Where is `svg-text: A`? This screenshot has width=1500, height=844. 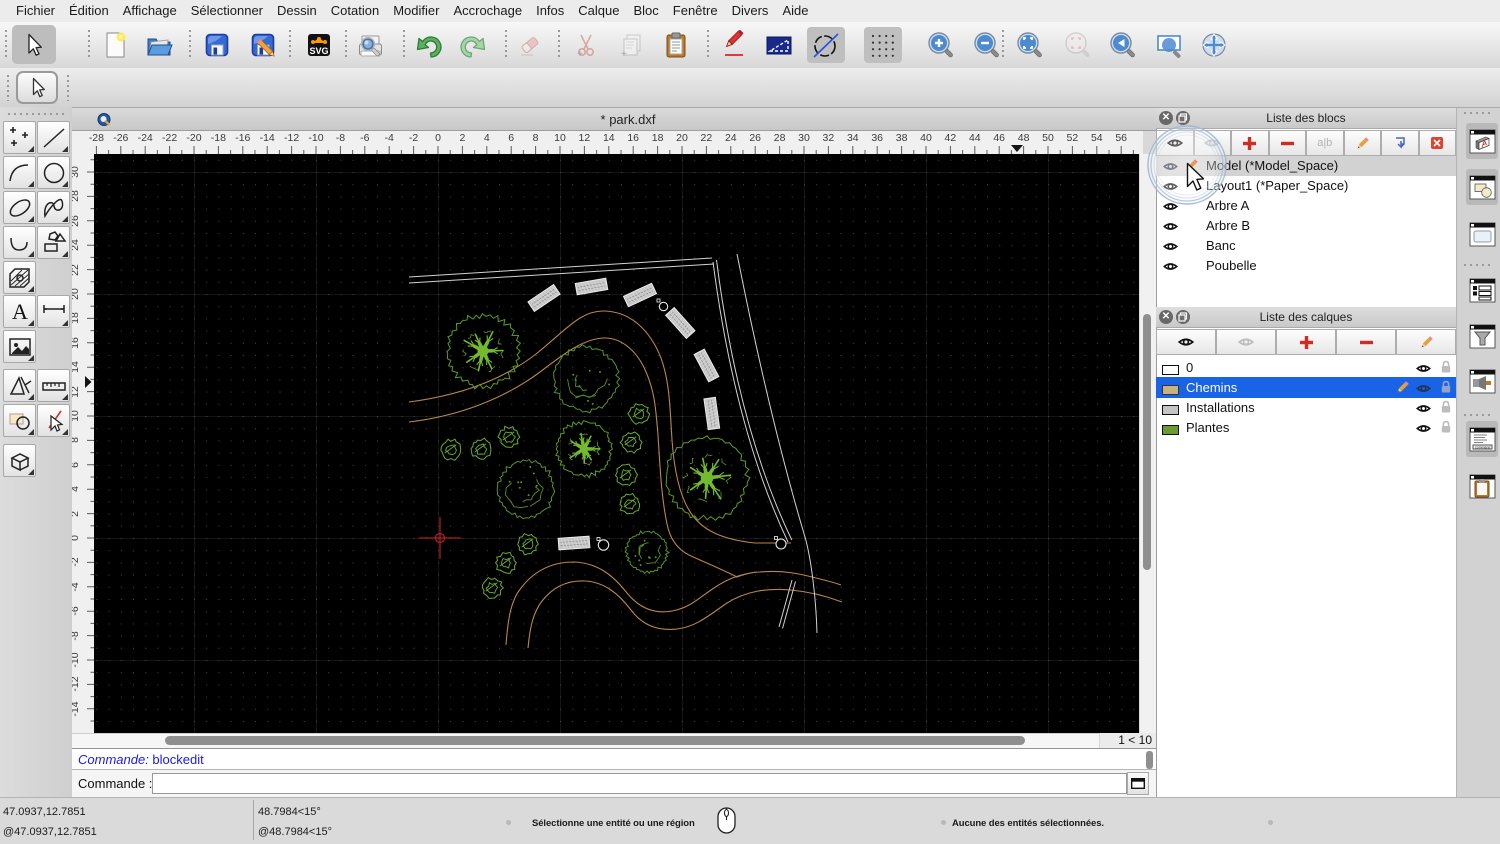
svg-text: A is located at coordinates (20, 311).